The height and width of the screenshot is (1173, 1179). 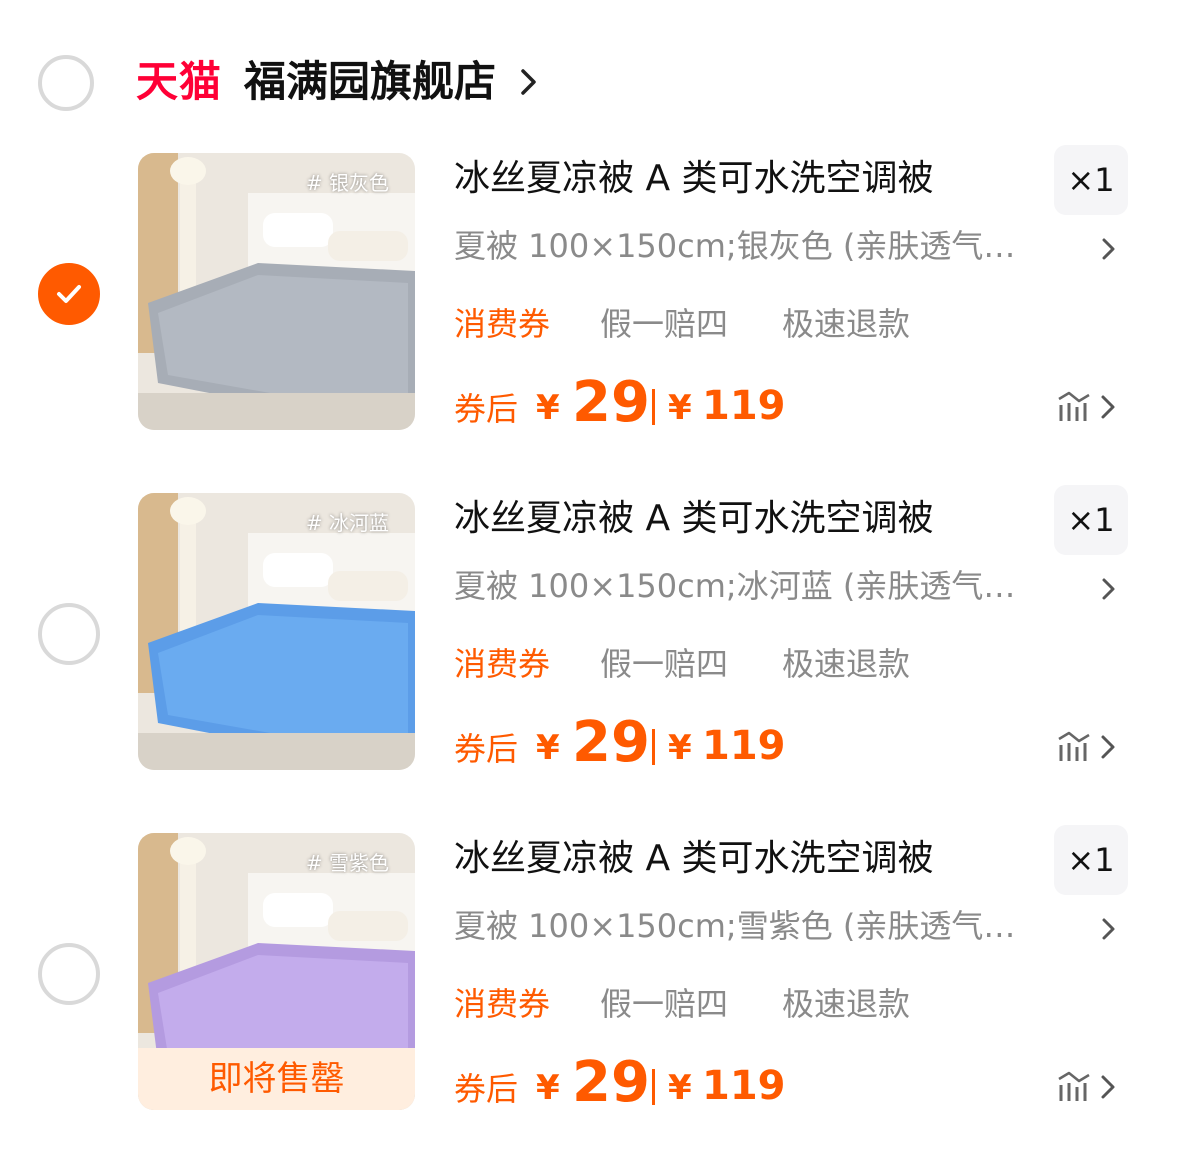 What do you see at coordinates (347, 183) in the screenshot?
I see `image-color-tag: # 银灰色` at bounding box center [347, 183].